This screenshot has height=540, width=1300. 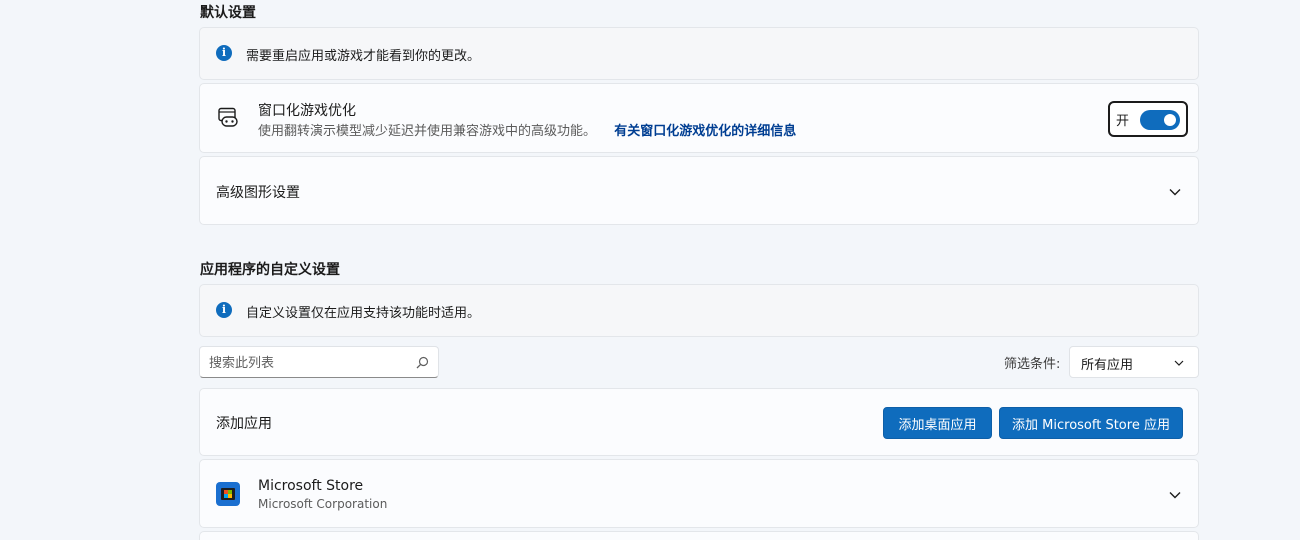 I want to click on filter-dropdown: 所有应用, so click(x=1134, y=362).